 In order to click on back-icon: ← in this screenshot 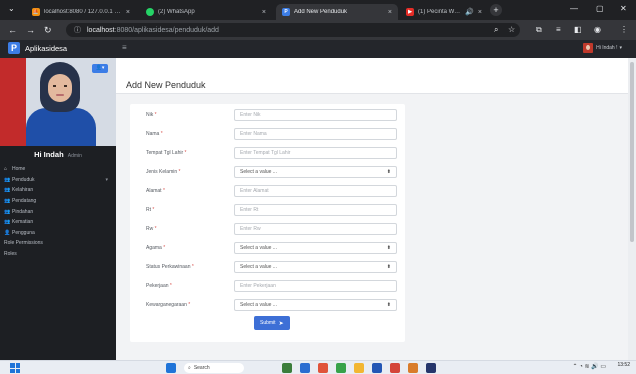, I will do `click(12, 30)`.